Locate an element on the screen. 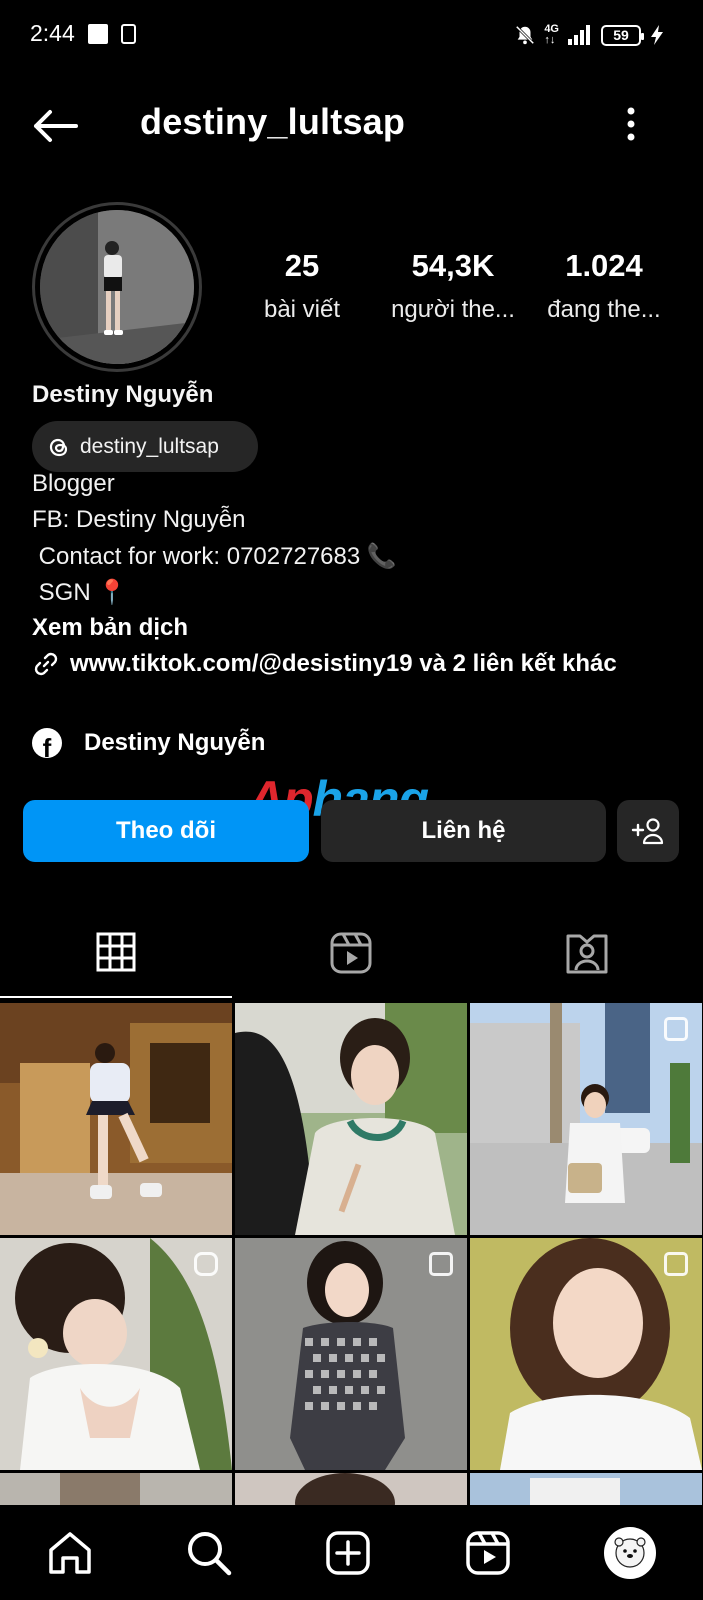  back-arrow-icon is located at coordinates (55, 126).